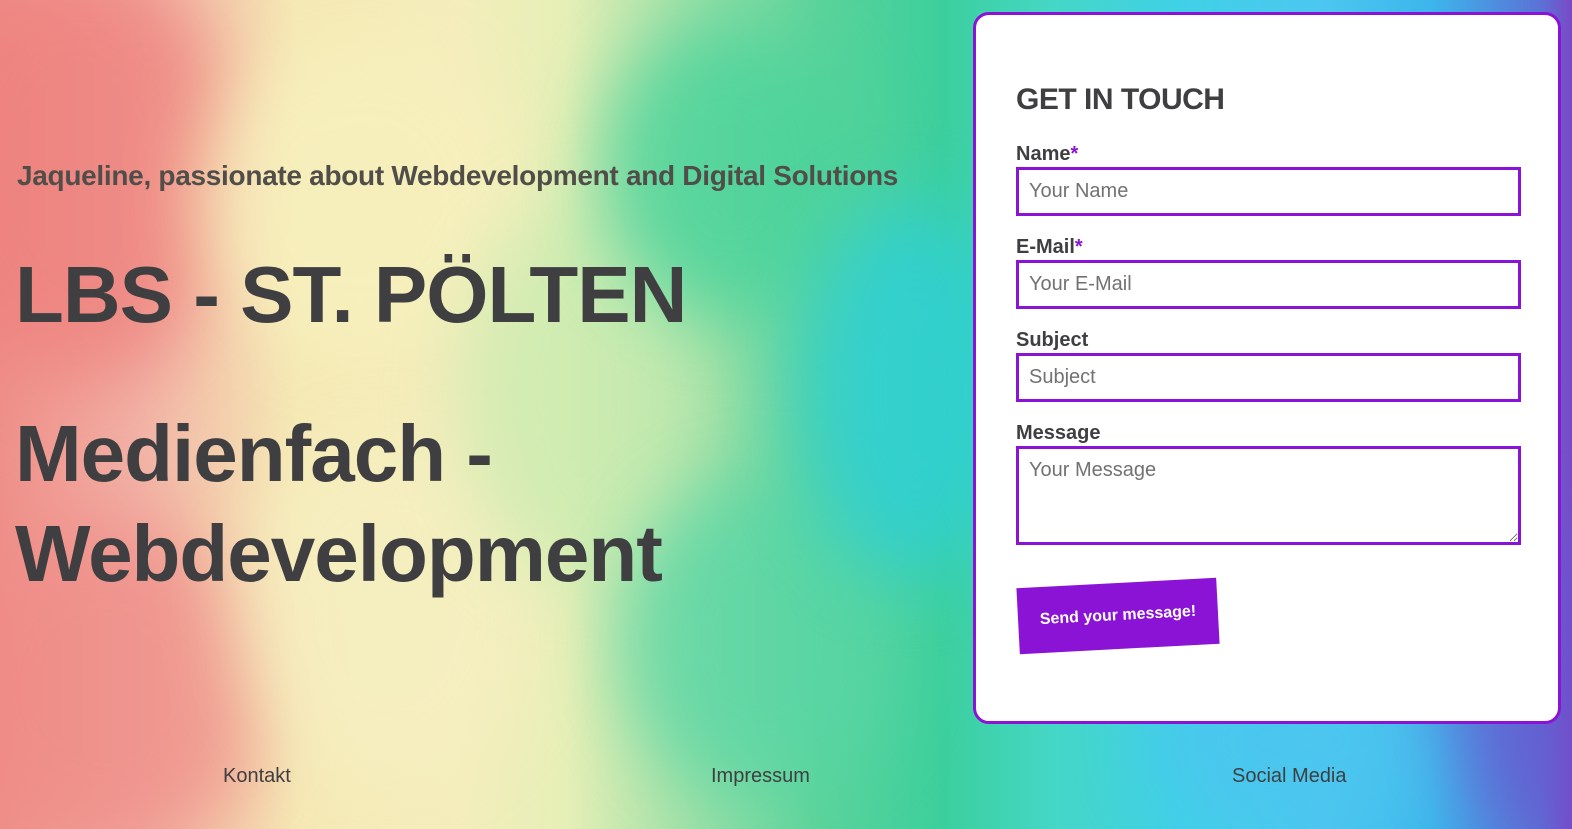  What do you see at coordinates (1268, 377) in the screenshot?
I see `subject-input` at bounding box center [1268, 377].